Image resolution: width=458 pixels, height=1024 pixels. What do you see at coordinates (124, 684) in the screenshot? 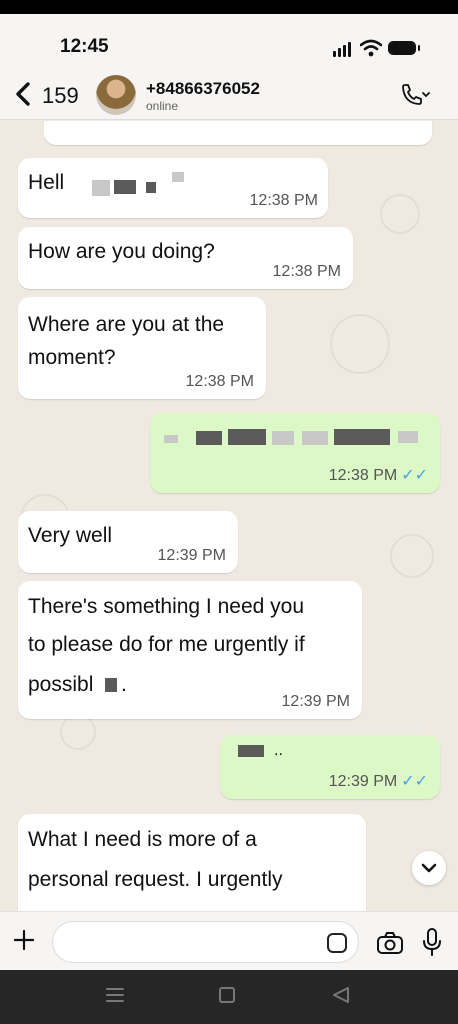
I see `message-text: .` at bounding box center [124, 684].